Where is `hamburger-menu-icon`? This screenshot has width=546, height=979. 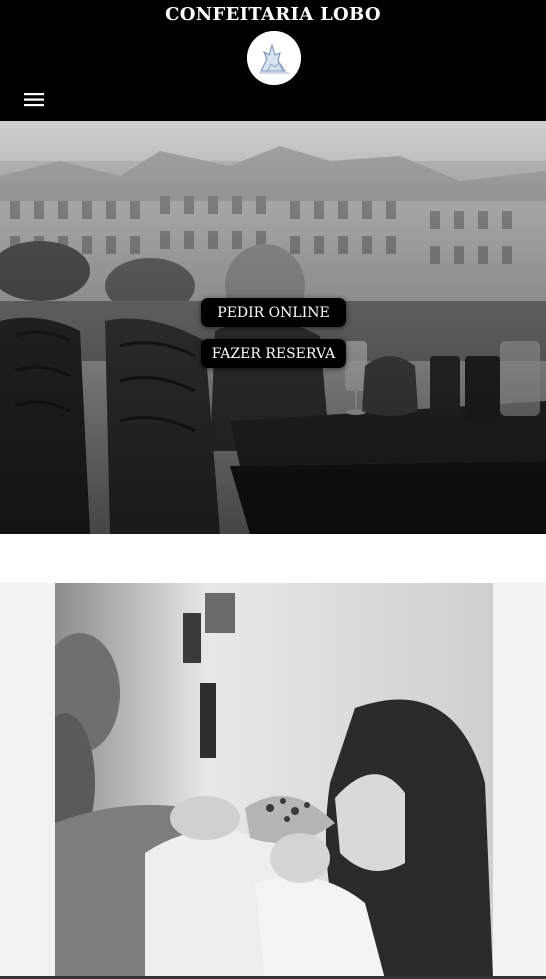
hamburger-menu-icon is located at coordinates (34, 99).